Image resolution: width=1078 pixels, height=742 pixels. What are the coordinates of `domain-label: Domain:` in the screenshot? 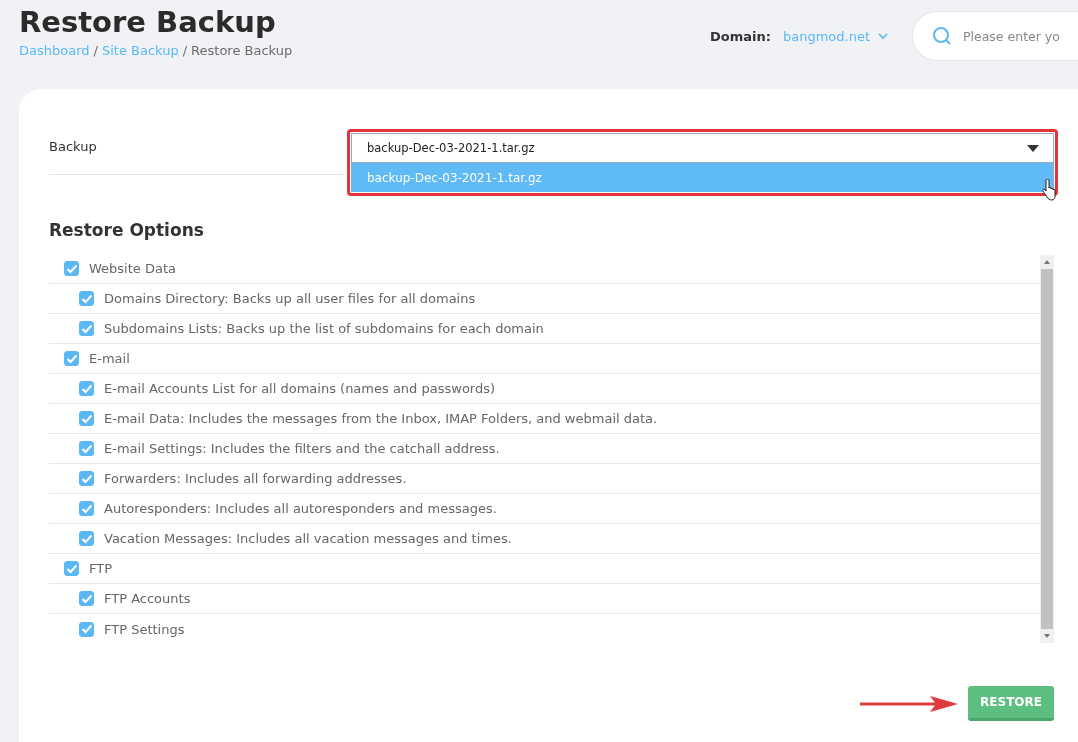 It's located at (740, 36).